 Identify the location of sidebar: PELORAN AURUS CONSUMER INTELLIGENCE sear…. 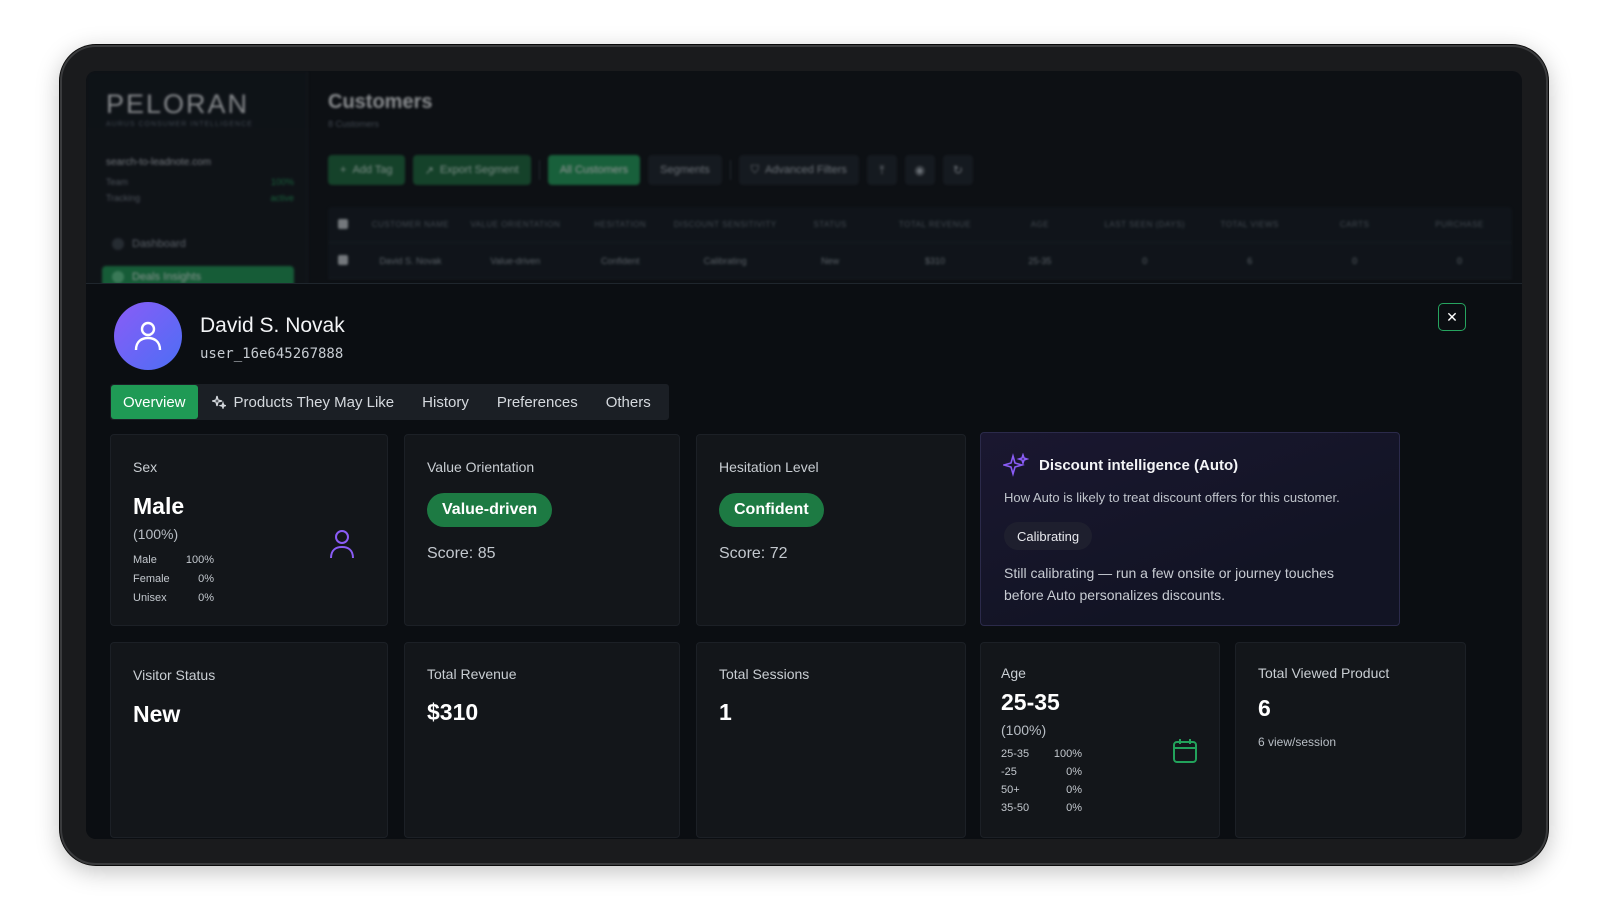
(197, 191).